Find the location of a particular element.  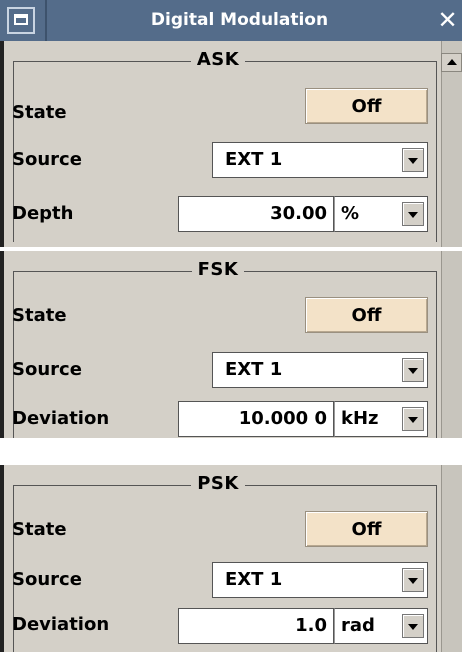

psk-source-select: EXT 1 is located at coordinates (320, 580).